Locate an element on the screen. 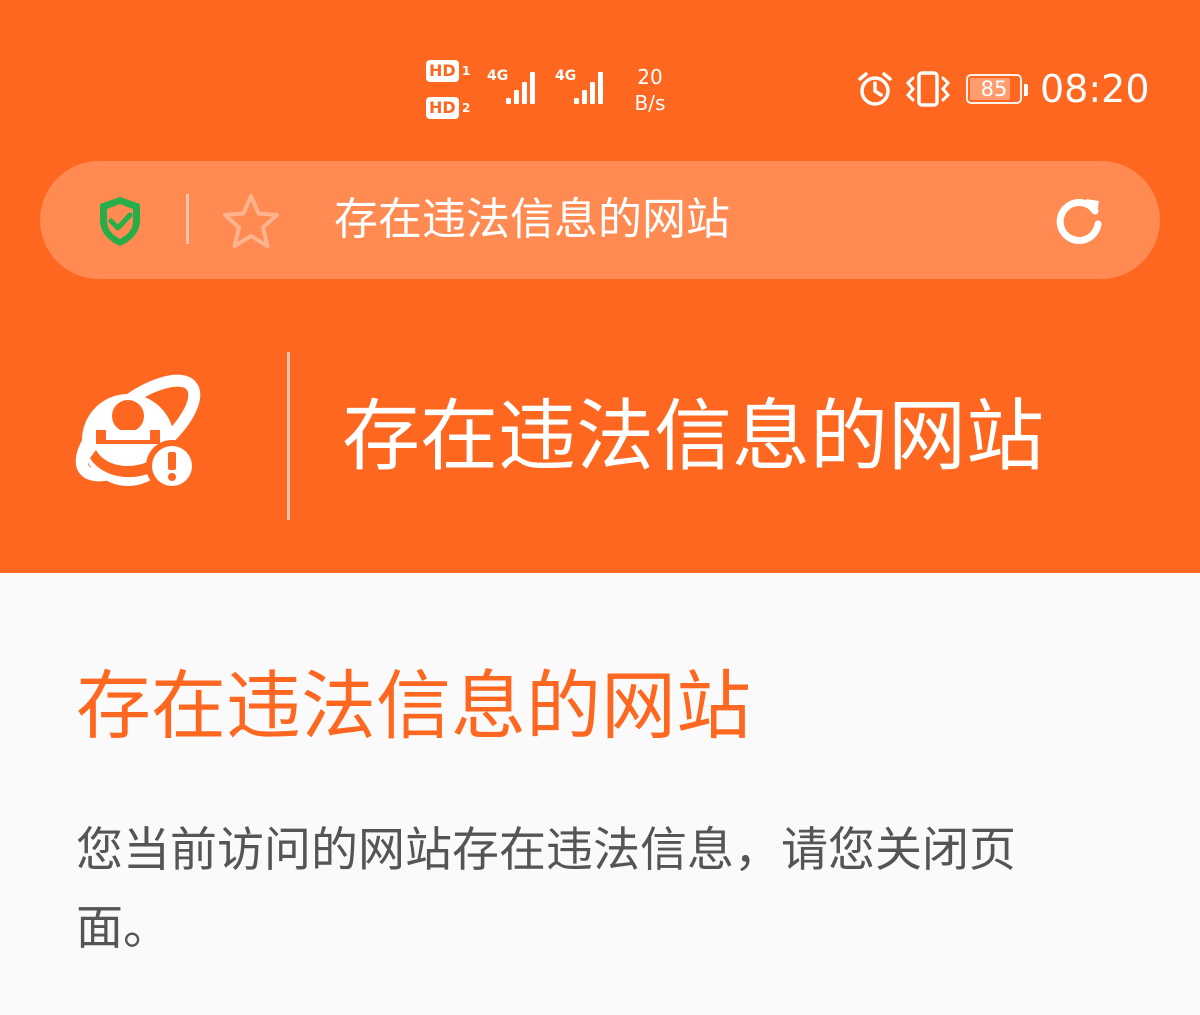  status-bar: HD 1 HD 2 4G 4G 20 B/s 85 08:20 is located at coordinates (600, 70).